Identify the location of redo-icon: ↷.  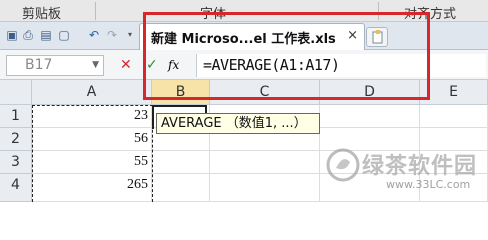
(112, 35).